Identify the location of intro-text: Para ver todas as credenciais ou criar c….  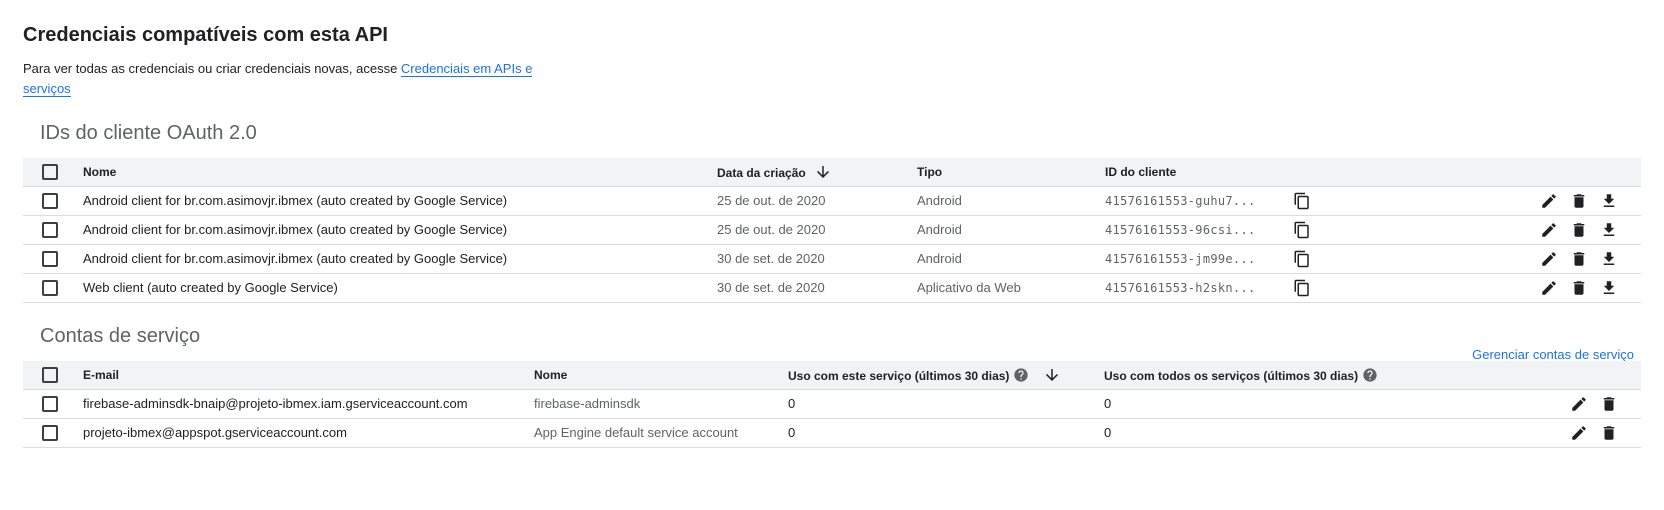
(283, 79).